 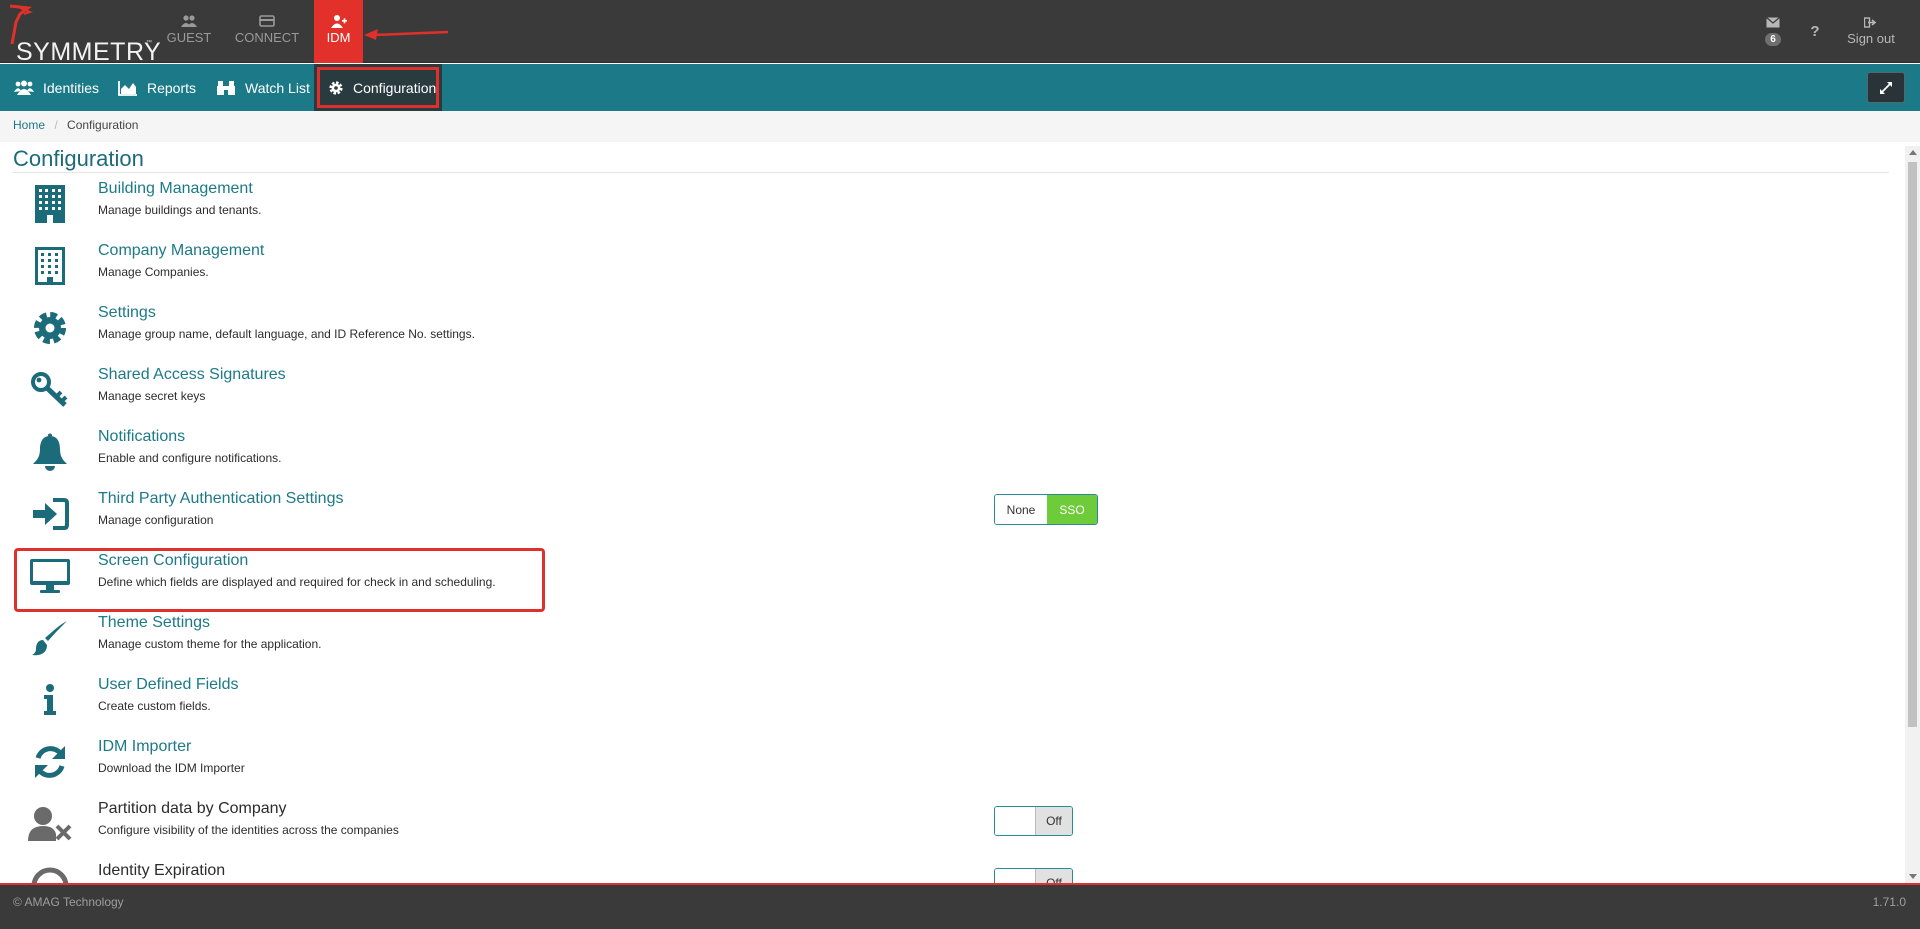 I want to click on envelope-icon, so click(x=1773, y=22).